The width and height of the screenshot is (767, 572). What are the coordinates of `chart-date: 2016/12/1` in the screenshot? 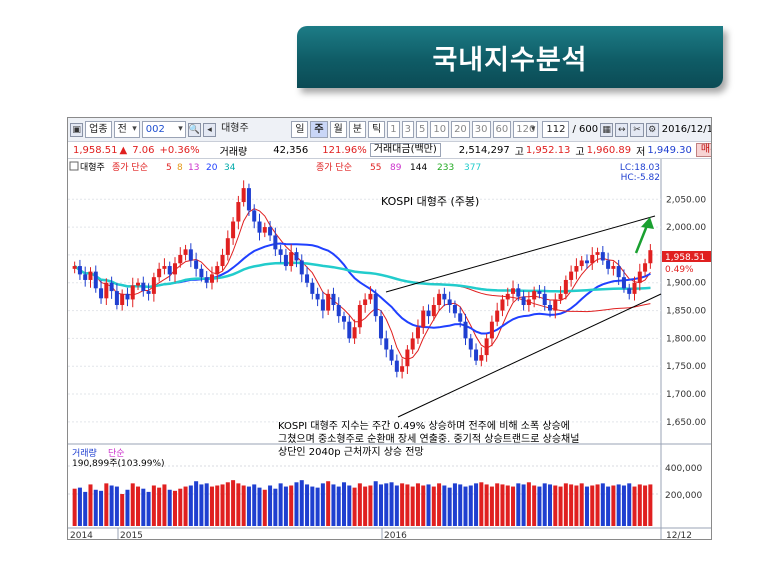 It's located at (686, 129).